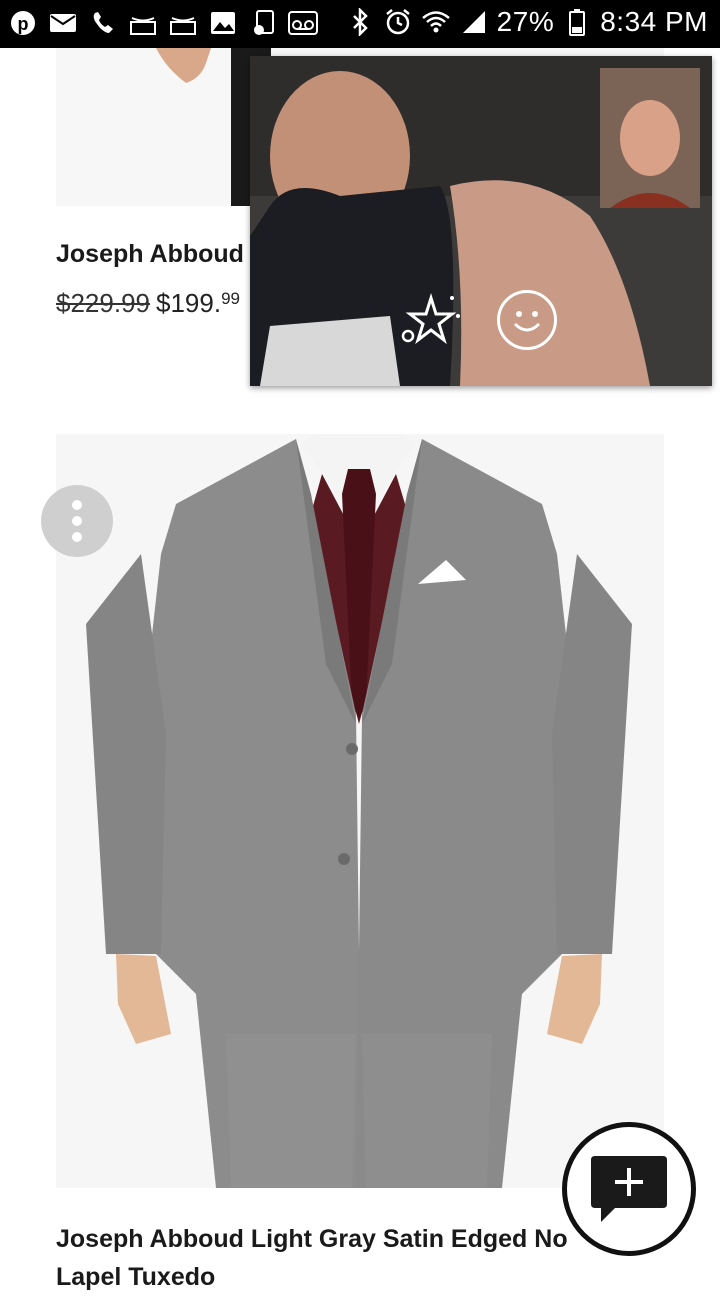  I want to click on system-indicators: 27% 8:34 PM, so click(526, 22).